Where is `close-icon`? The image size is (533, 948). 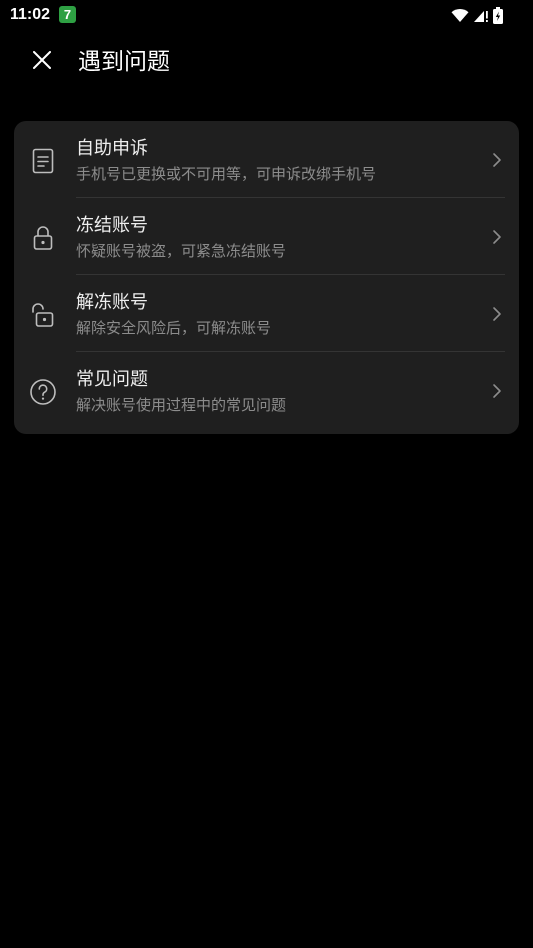 close-icon is located at coordinates (42, 62).